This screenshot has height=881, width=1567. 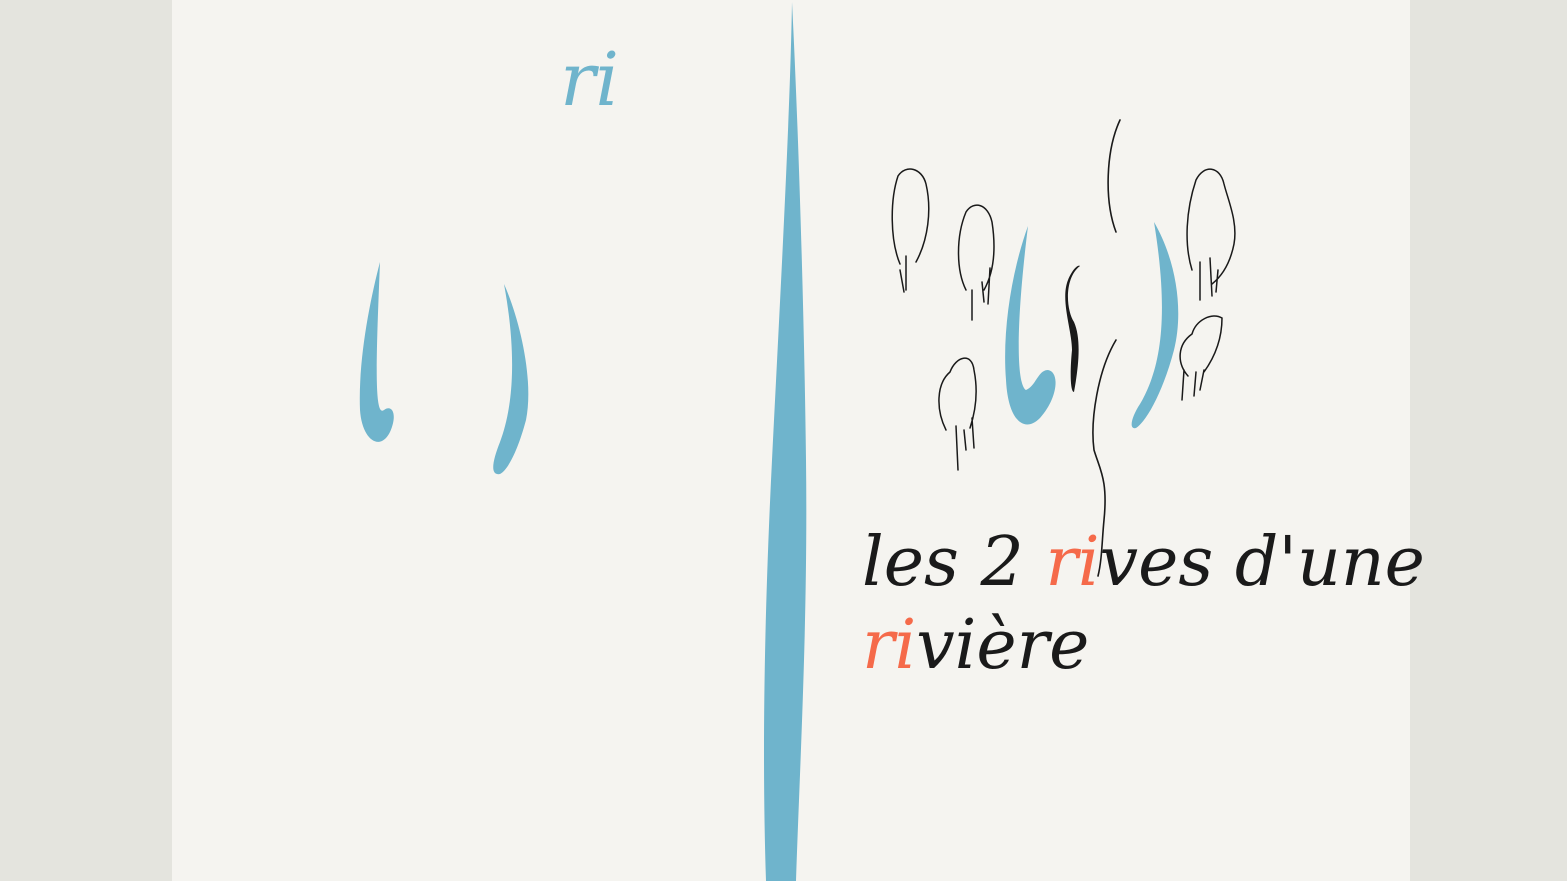 What do you see at coordinates (511, 379) in the screenshot?
I see `left-bank-stroke-right` at bounding box center [511, 379].